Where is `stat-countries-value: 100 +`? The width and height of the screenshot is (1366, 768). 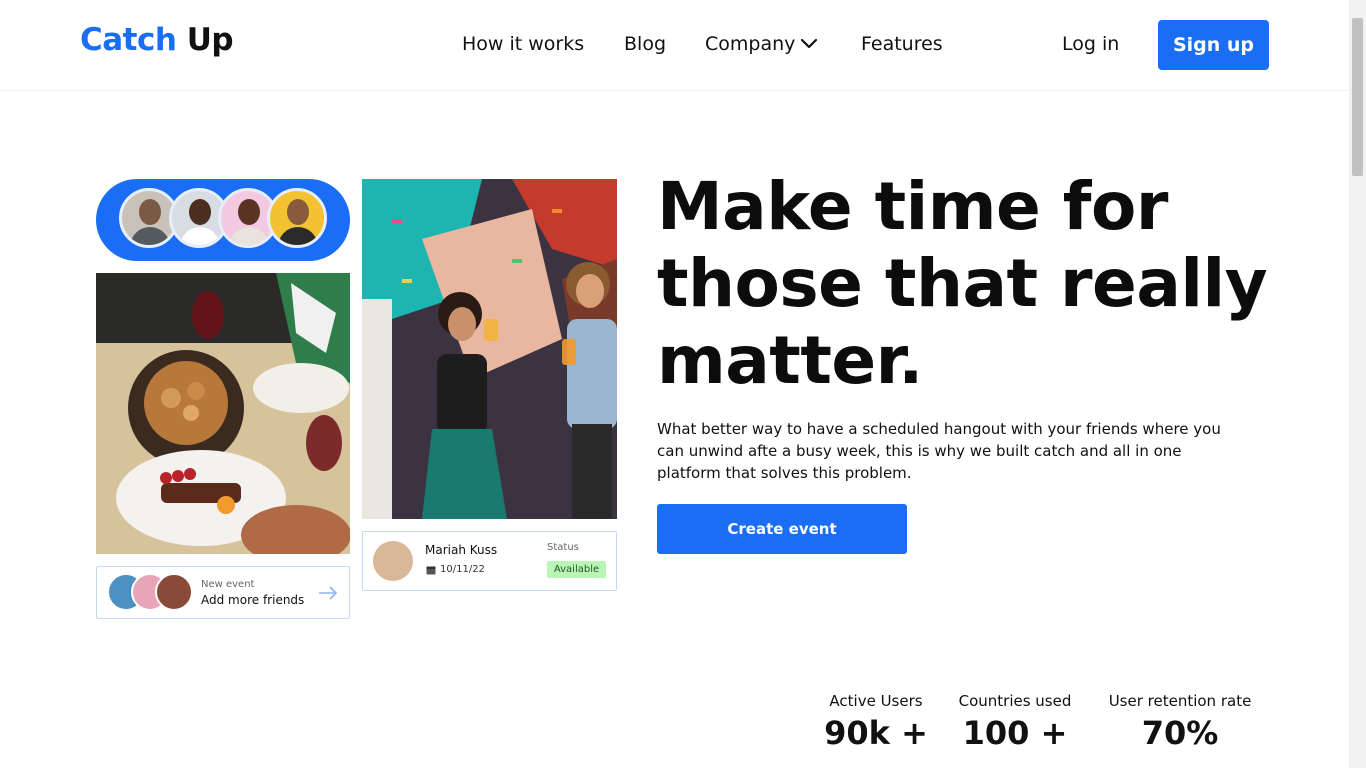
stat-countries-value: 100 + is located at coordinates (1015, 733).